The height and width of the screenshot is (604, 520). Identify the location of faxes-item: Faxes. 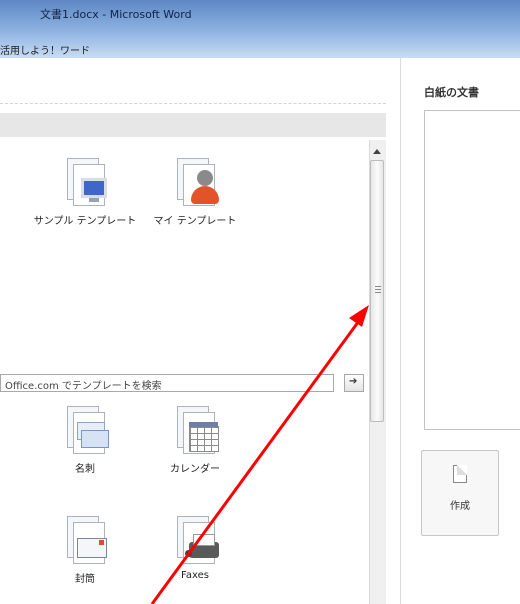
(195, 547).